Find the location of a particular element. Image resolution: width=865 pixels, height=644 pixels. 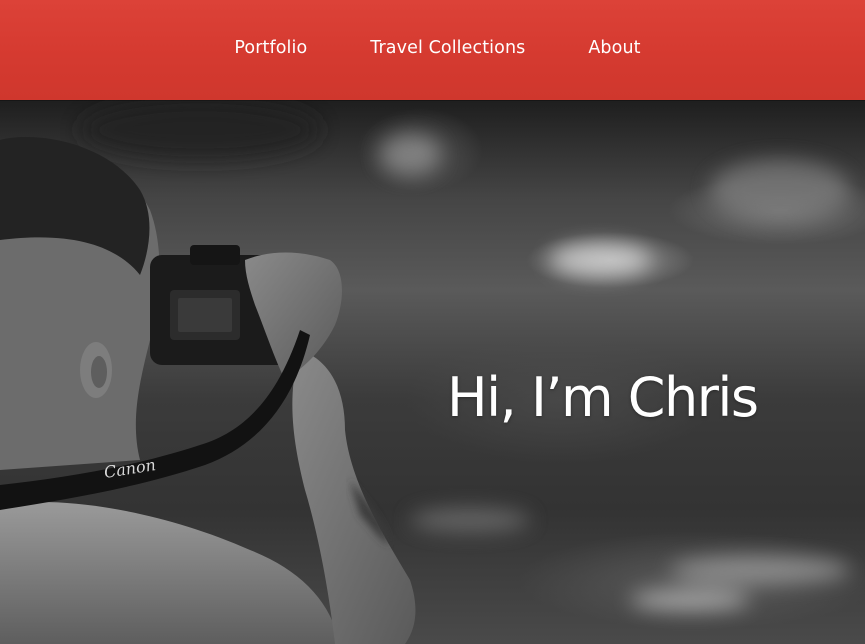

nav-link-travel-collections: Travel Collections is located at coordinates (447, 48).